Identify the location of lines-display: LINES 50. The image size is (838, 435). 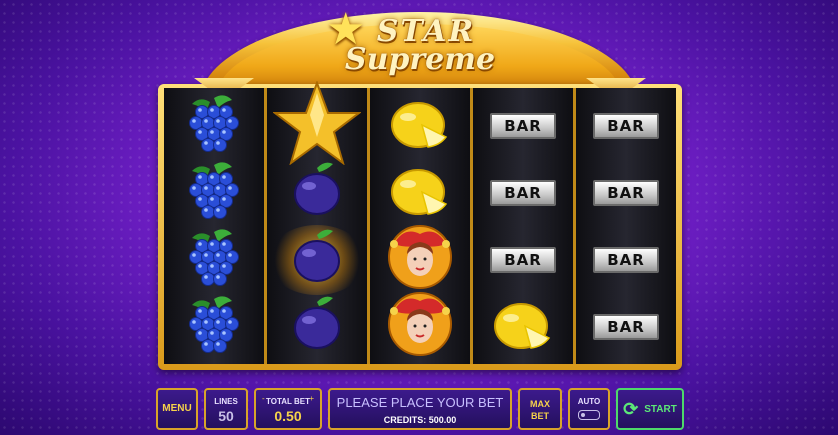
(226, 409).